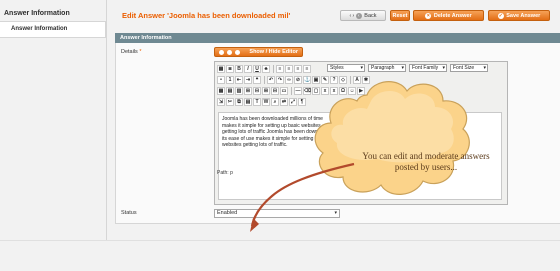 The width and height of the screenshot is (560, 271). What do you see at coordinates (298, 69) in the screenshot?
I see `align-right-icon: ≡` at bounding box center [298, 69].